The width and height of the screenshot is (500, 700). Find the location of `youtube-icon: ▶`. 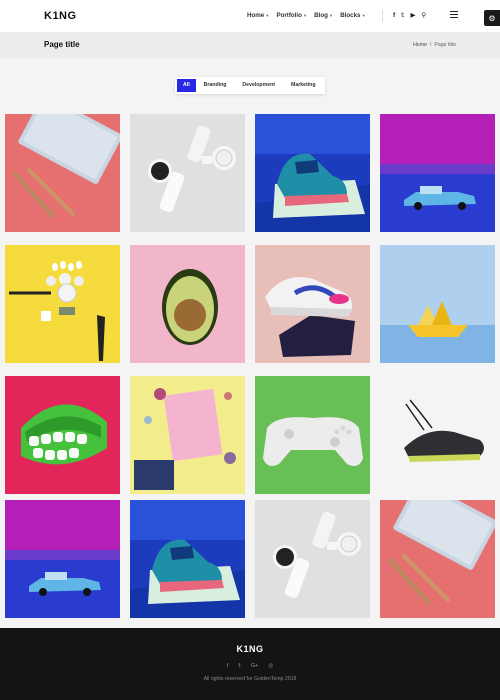

youtube-icon: ▶ is located at coordinates (412, 15).